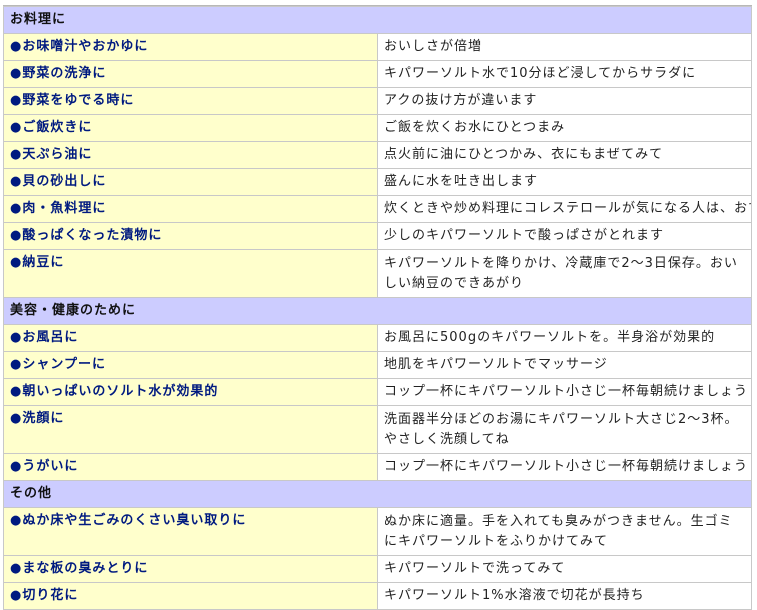 This screenshot has height=610, width=757. What do you see at coordinates (190, 182) in the screenshot?
I see `row-label: ●貝の砂出しに` at bounding box center [190, 182].